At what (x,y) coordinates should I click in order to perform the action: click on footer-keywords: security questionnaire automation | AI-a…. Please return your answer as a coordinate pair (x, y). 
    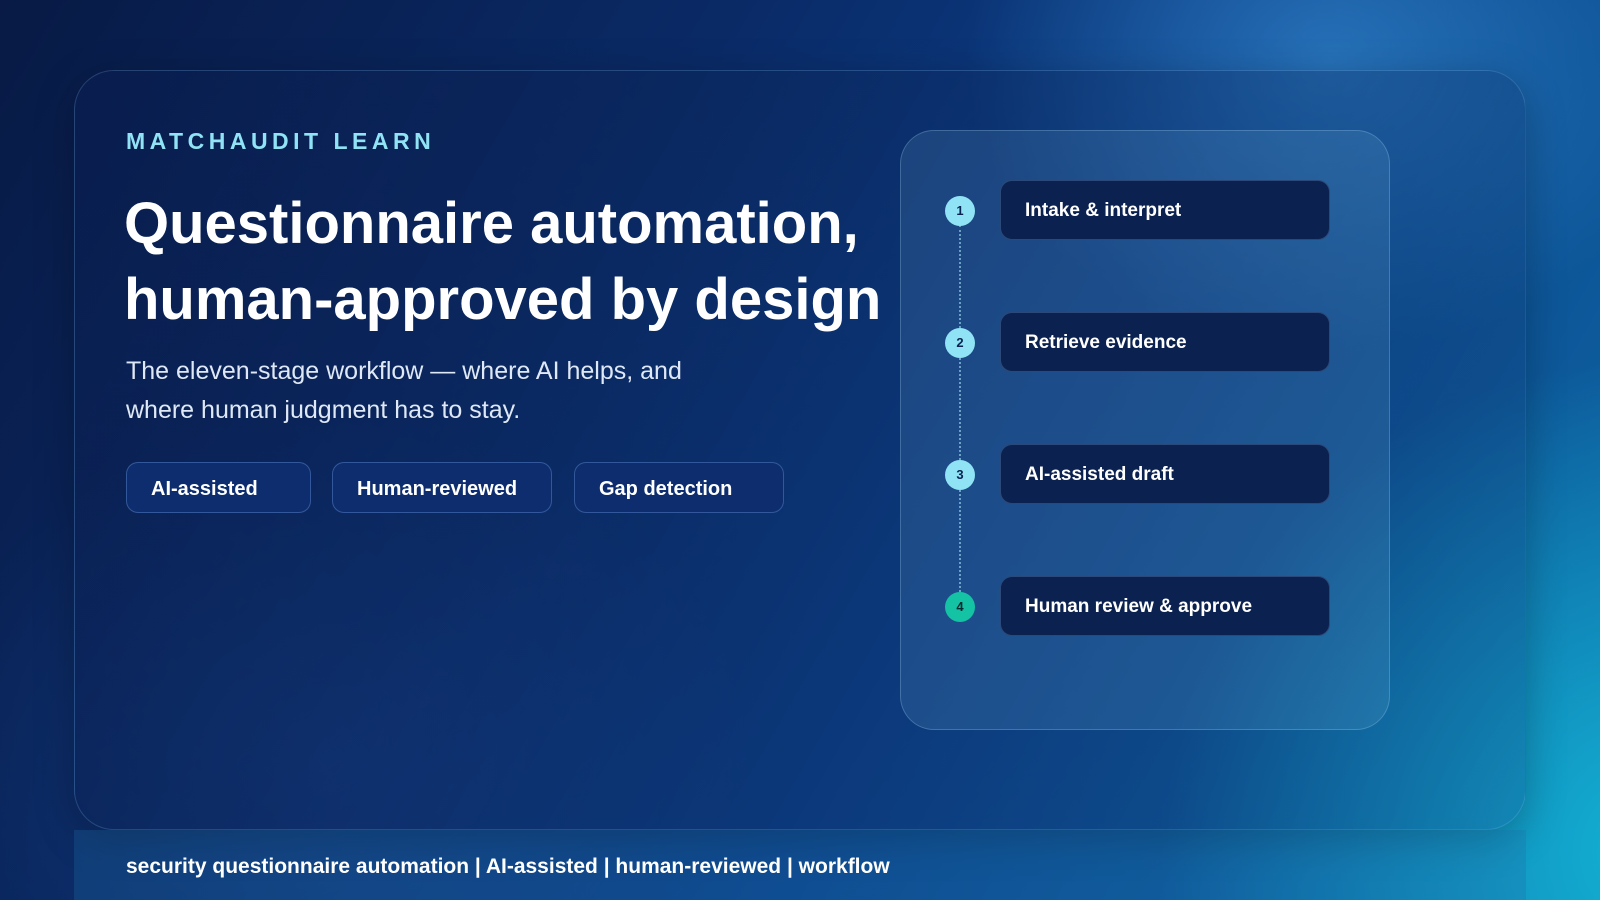
    Looking at the image, I should click on (508, 866).